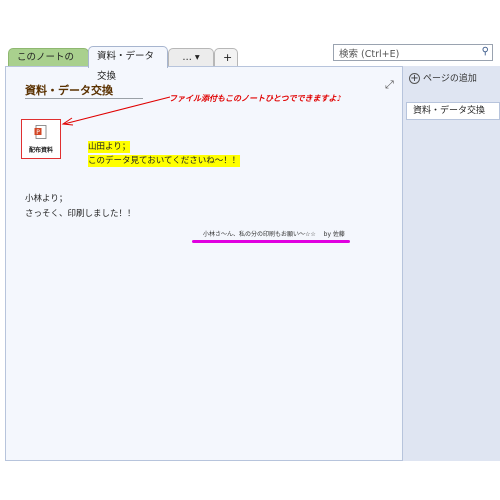  I want to click on search-icon: ⚲, so click(485, 51).